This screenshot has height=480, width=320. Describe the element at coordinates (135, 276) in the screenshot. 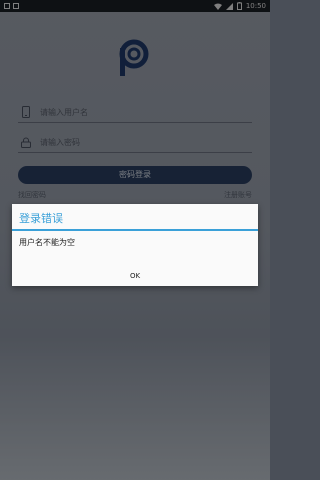

I see `ok-button: OK` at that location.